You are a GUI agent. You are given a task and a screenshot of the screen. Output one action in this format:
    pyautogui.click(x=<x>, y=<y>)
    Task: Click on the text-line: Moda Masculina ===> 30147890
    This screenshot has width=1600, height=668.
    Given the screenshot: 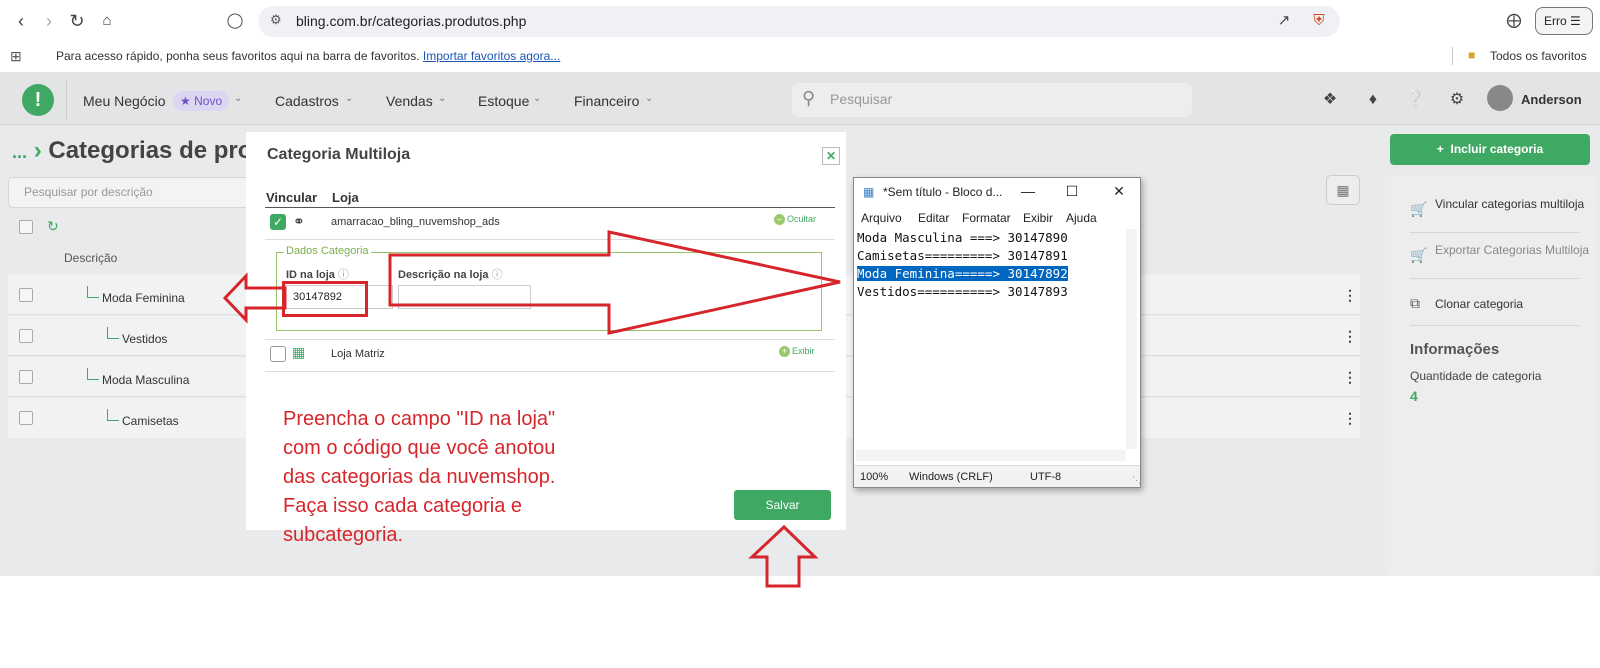 What is the action you would take?
    pyautogui.click(x=962, y=237)
    